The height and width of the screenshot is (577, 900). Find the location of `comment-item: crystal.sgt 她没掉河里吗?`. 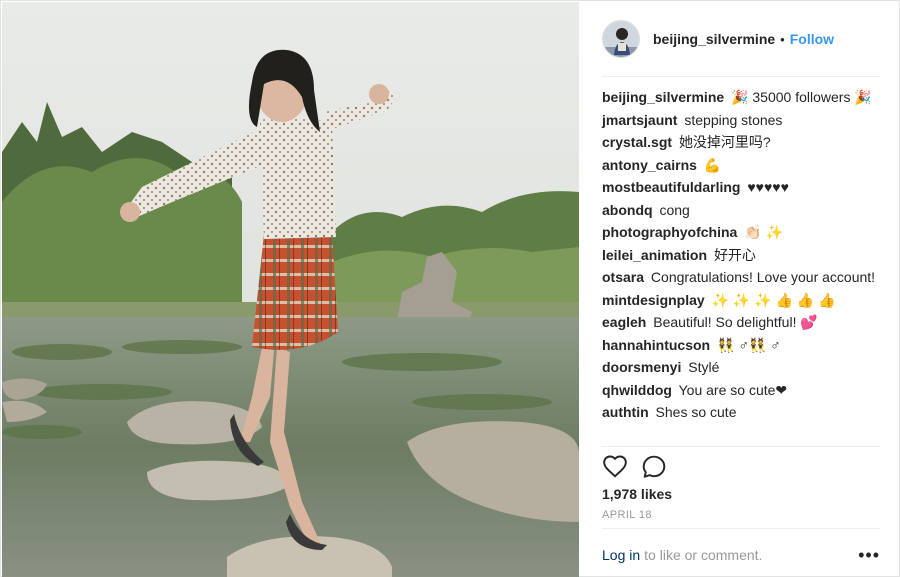

comment-item: crystal.sgt 她没掉河里吗? is located at coordinates (741, 142).